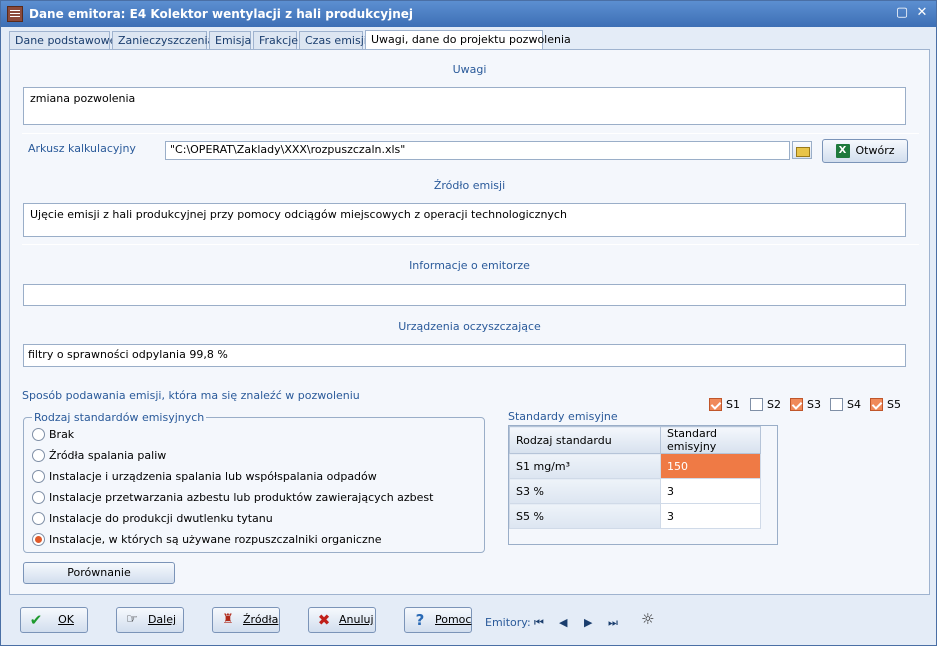 The height and width of the screenshot is (646, 937). What do you see at coordinates (588, 623) in the screenshot?
I see `next-record-icon: ▶` at bounding box center [588, 623].